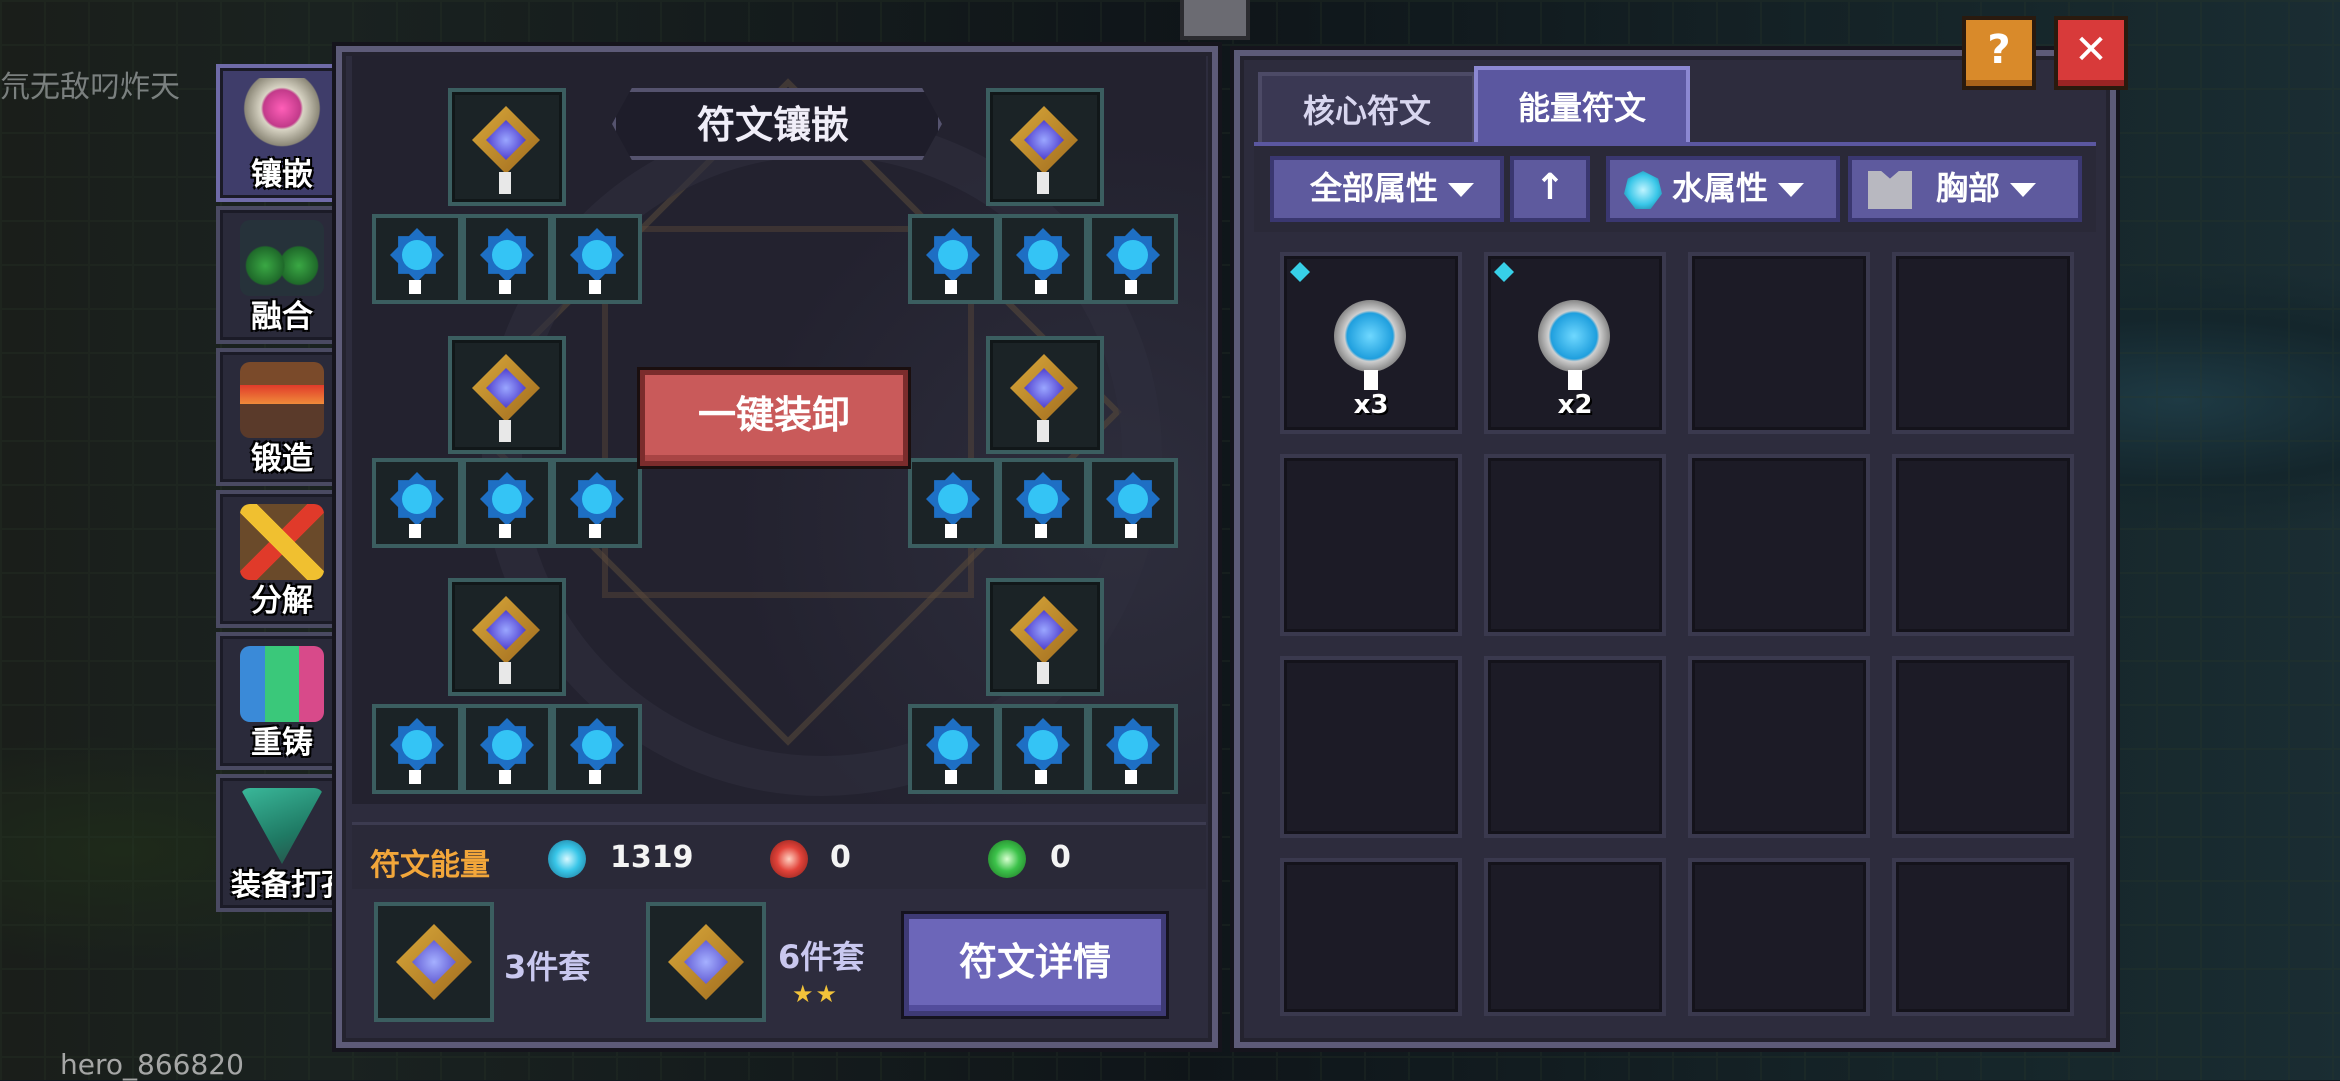 Image resolution: width=2340 pixels, height=1081 pixels. I want to click on sidebar-item-fusion: 融合, so click(282, 275).